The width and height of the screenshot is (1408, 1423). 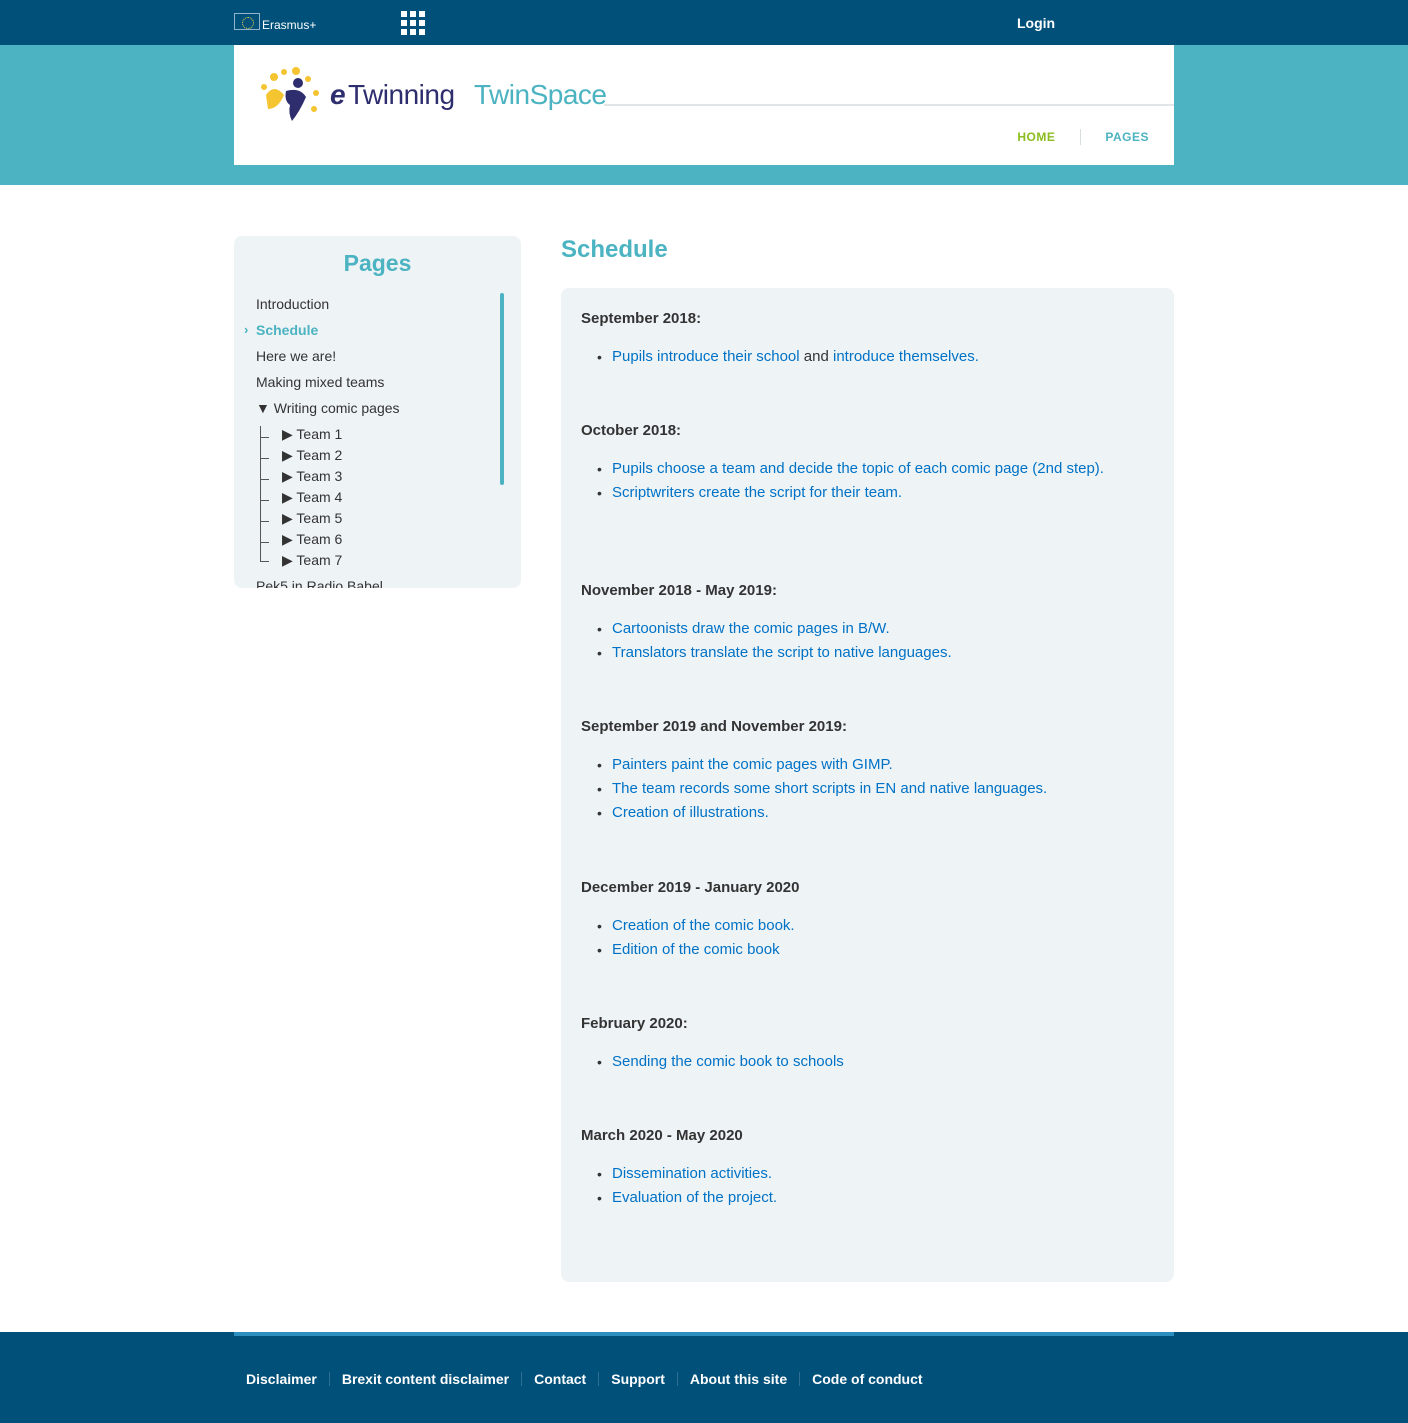 What do you see at coordinates (260, 493) in the screenshot?
I see `tree-line` at bounding box center [260, 493].